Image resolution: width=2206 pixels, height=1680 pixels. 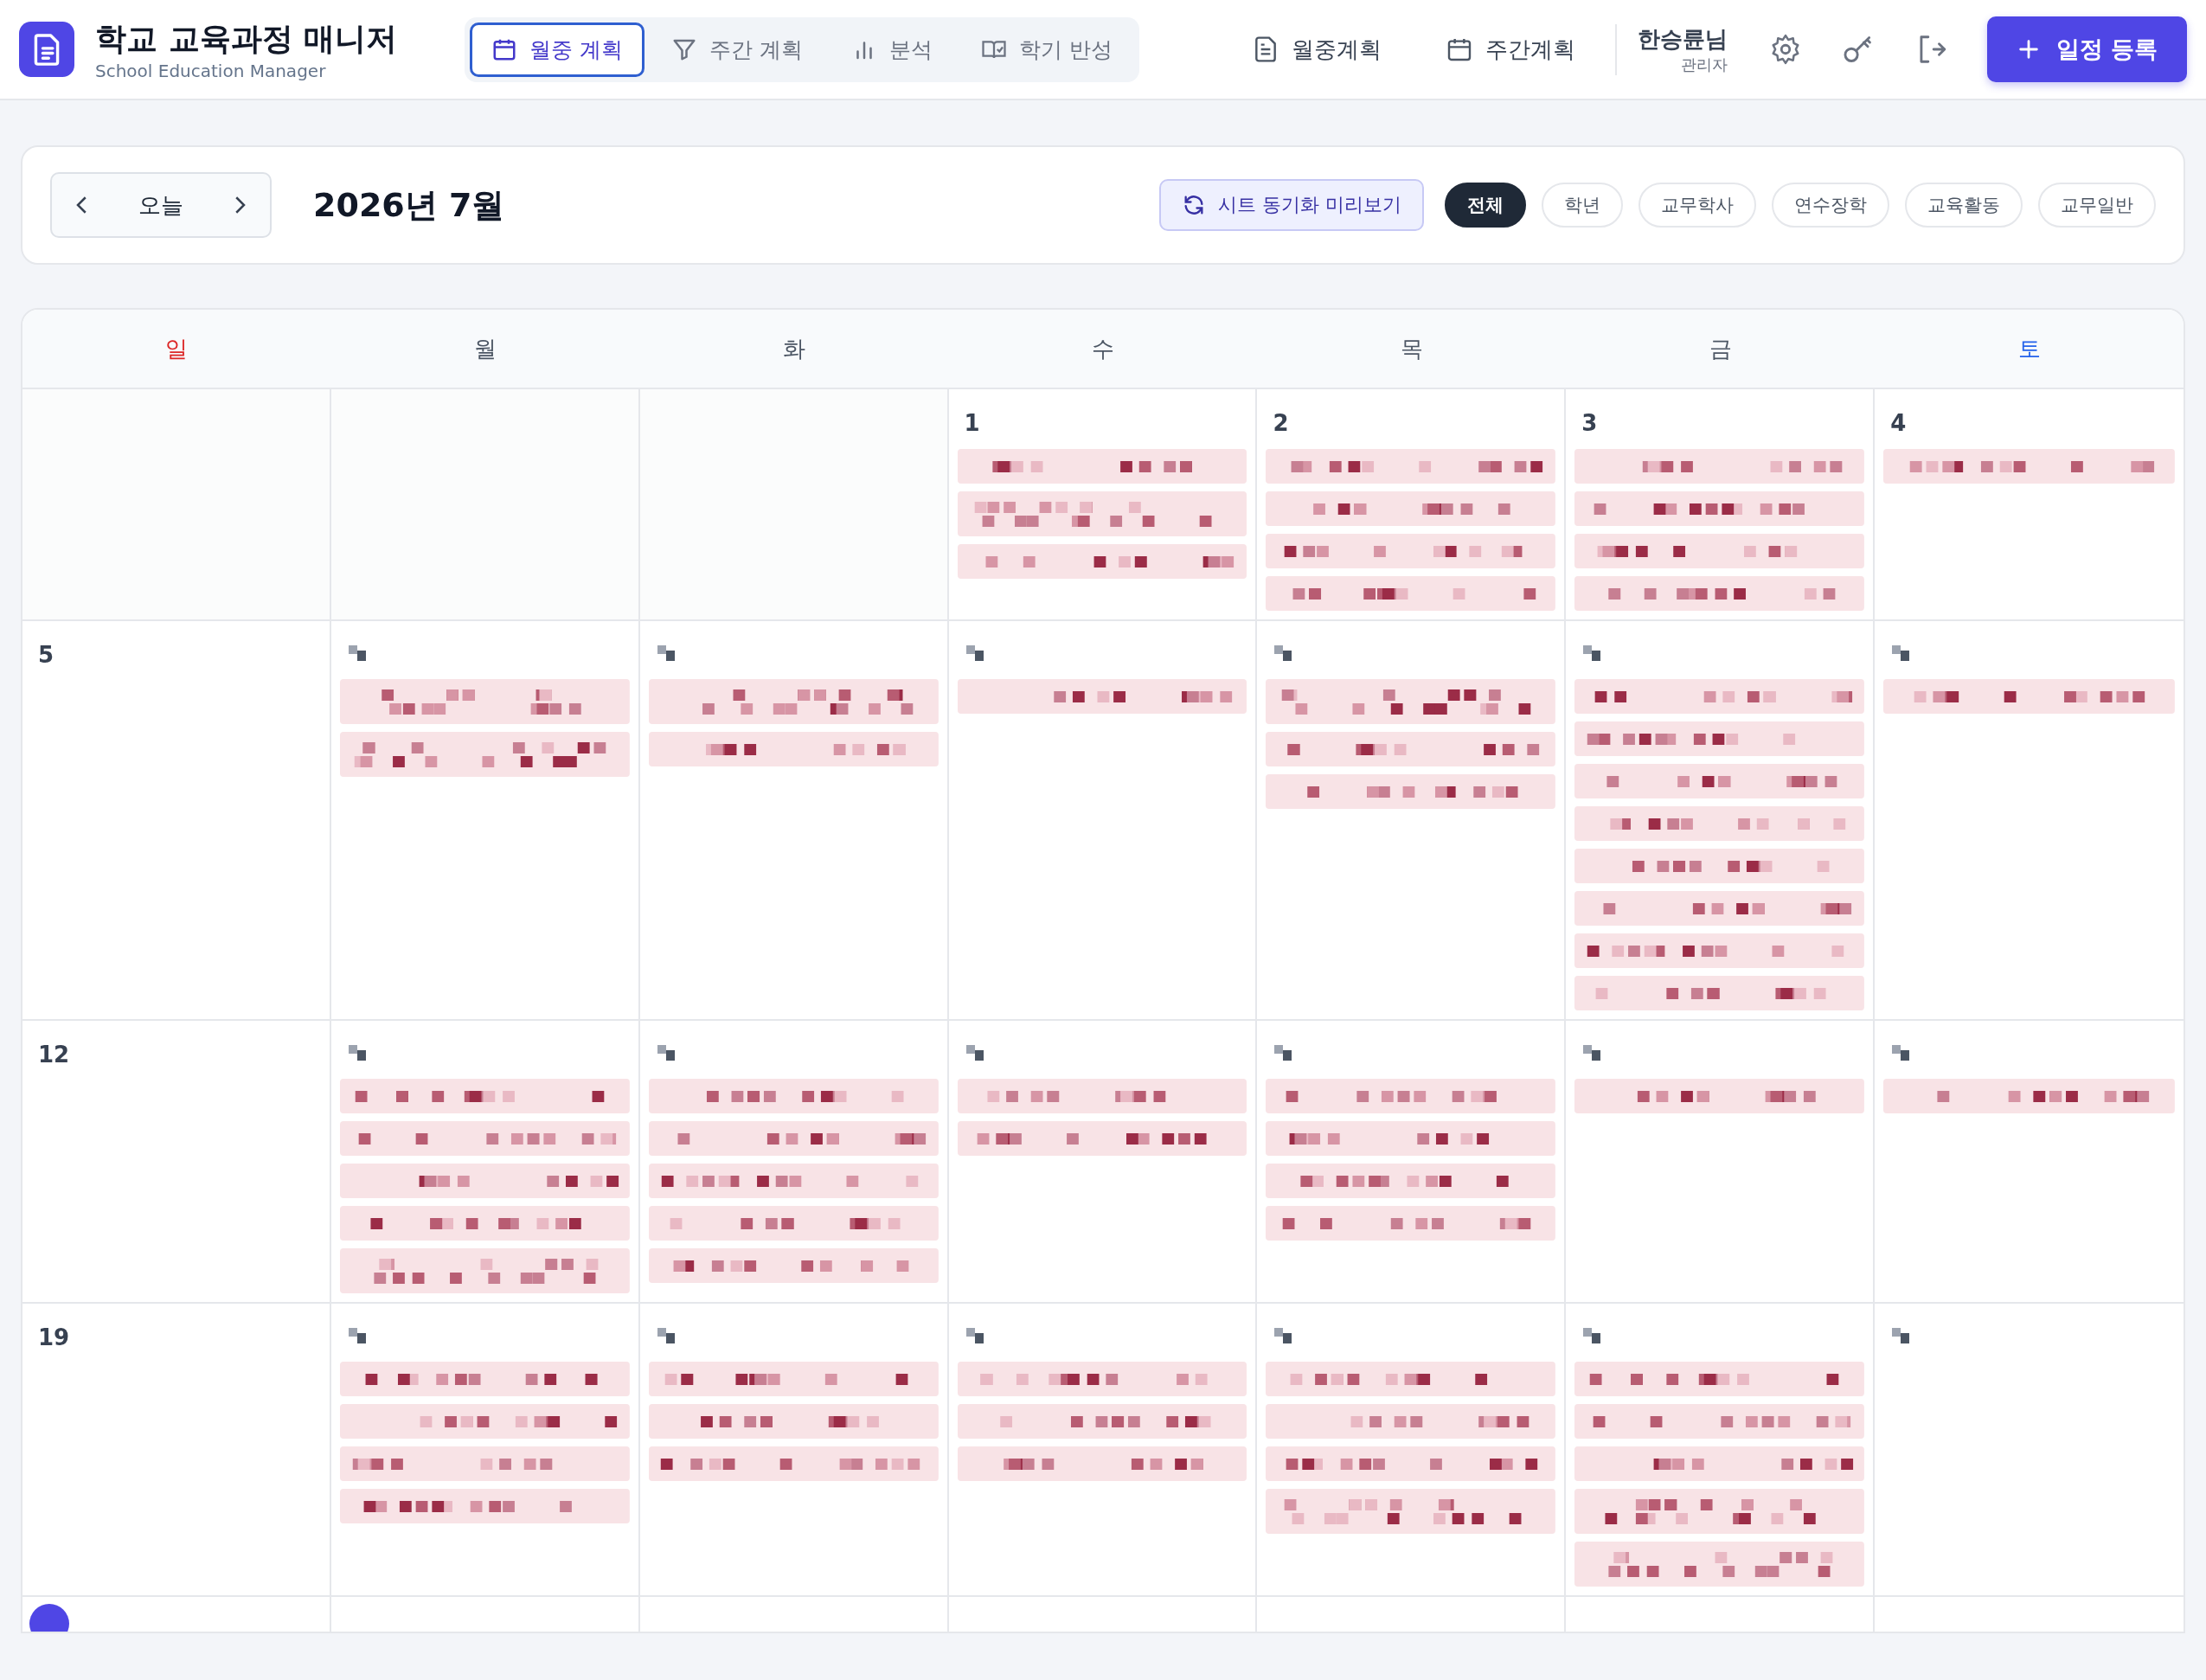 I want to click on today-button: 오늘, so click(x=161, y=205).